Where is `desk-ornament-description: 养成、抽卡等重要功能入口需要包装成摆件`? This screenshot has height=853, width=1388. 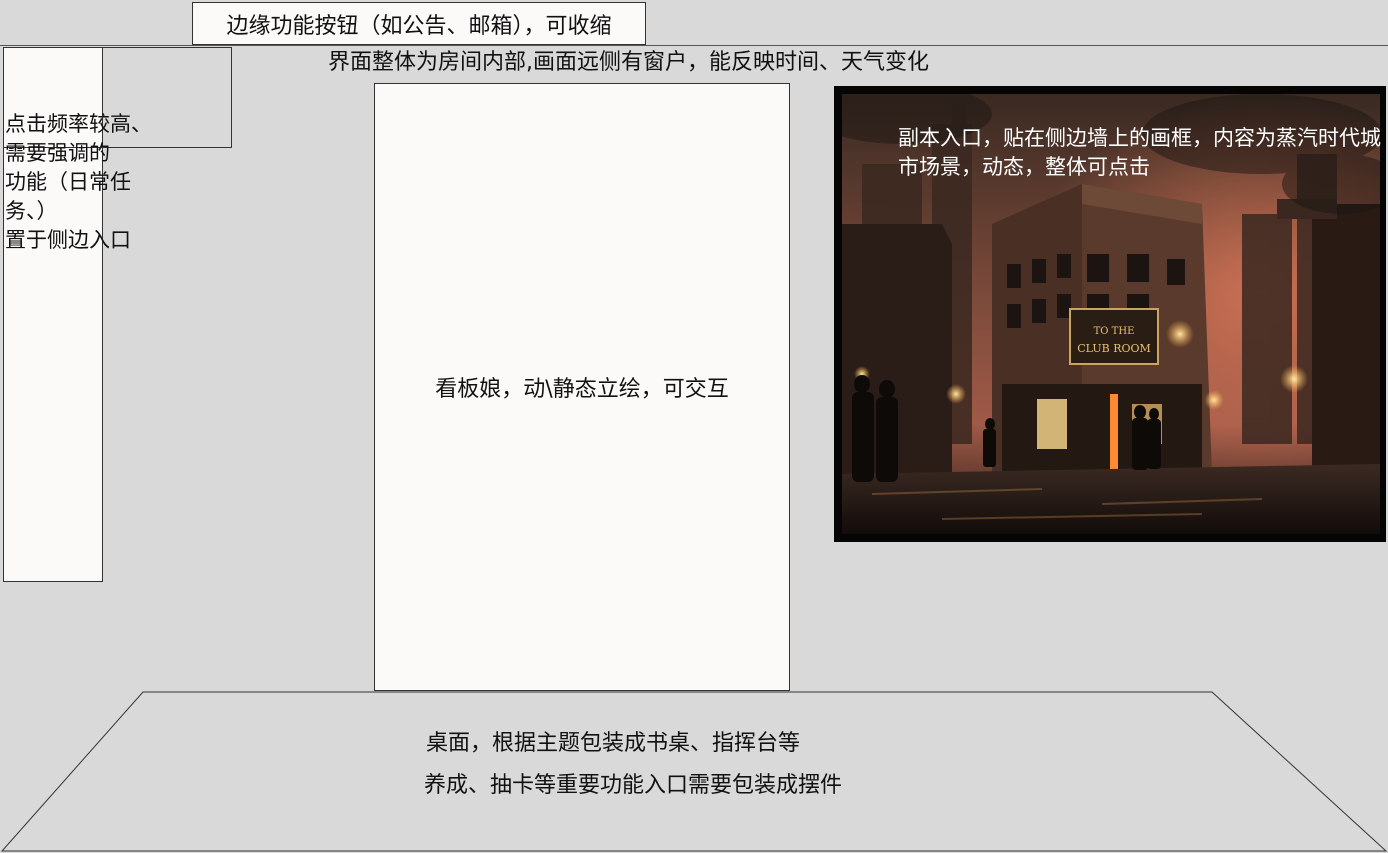
desk-ornament-description: 养成、抽卡等重要功能入口需要包装成摆件 is located at coordinates (633, 785).